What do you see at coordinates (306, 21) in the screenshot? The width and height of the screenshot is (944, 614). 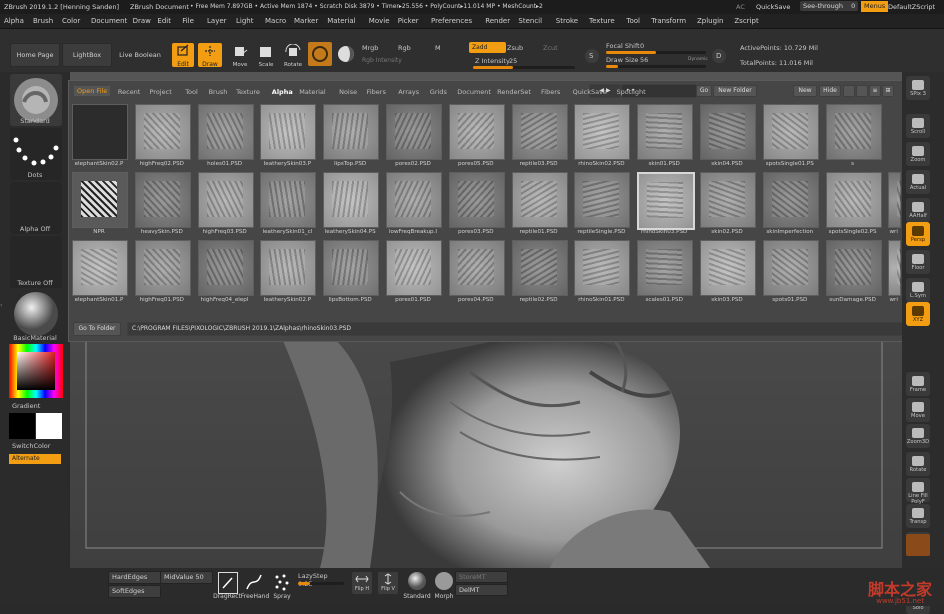 I see `menu-marker: Marker` at bounding box center [306, 21].